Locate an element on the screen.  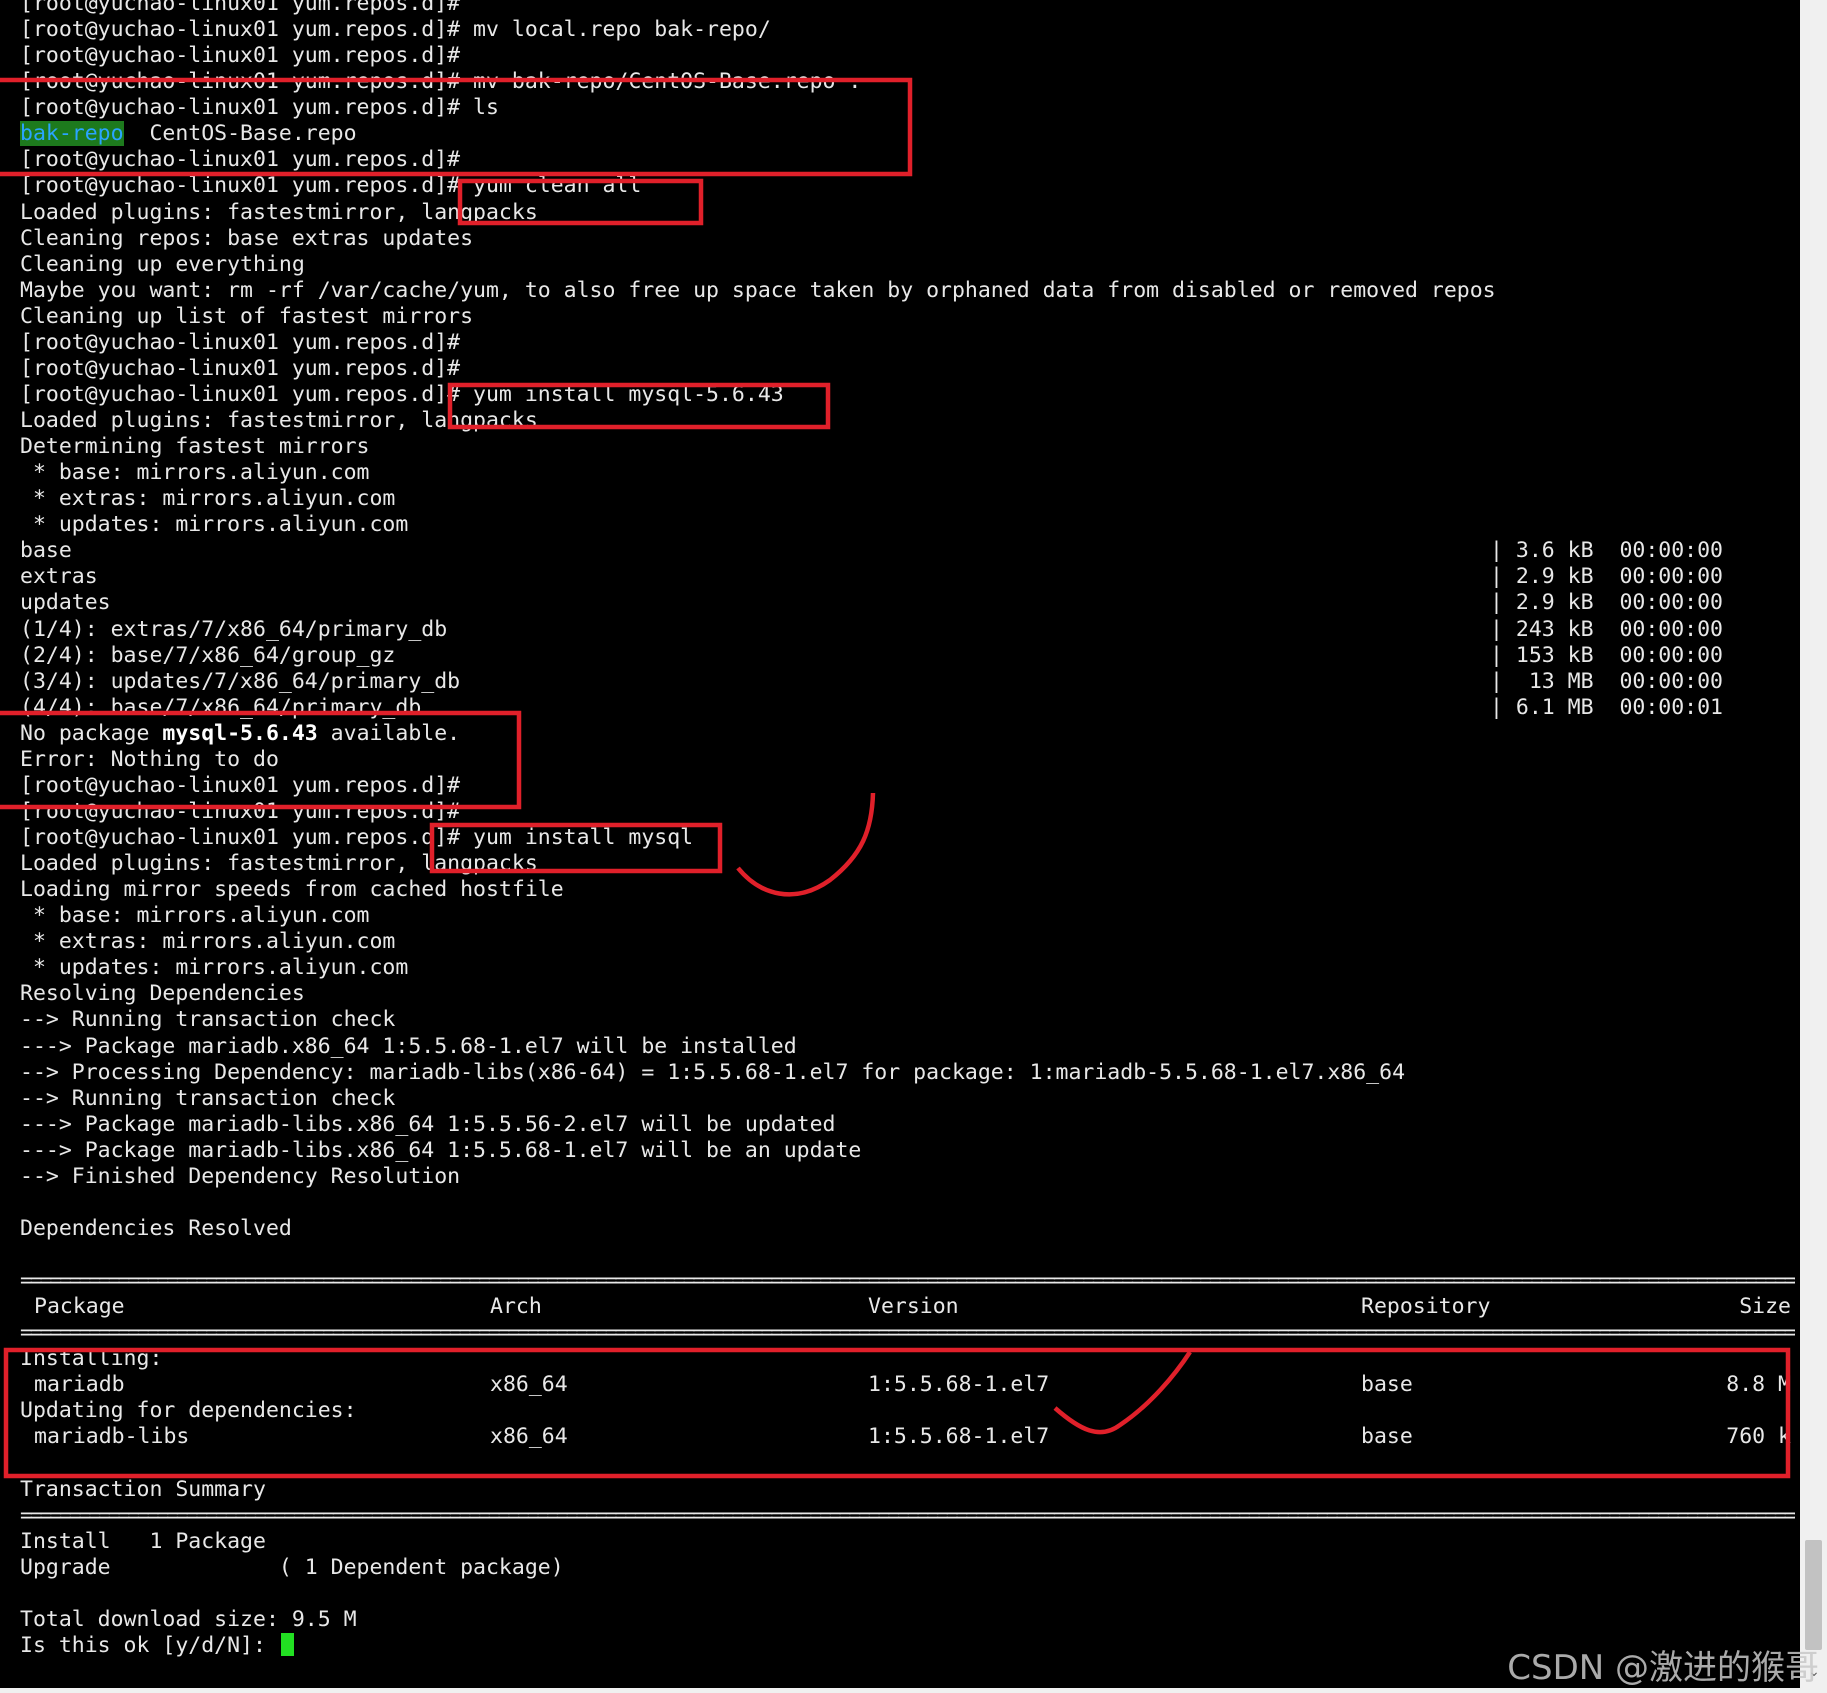
line-text: available. is located at coordinates (389, 733).